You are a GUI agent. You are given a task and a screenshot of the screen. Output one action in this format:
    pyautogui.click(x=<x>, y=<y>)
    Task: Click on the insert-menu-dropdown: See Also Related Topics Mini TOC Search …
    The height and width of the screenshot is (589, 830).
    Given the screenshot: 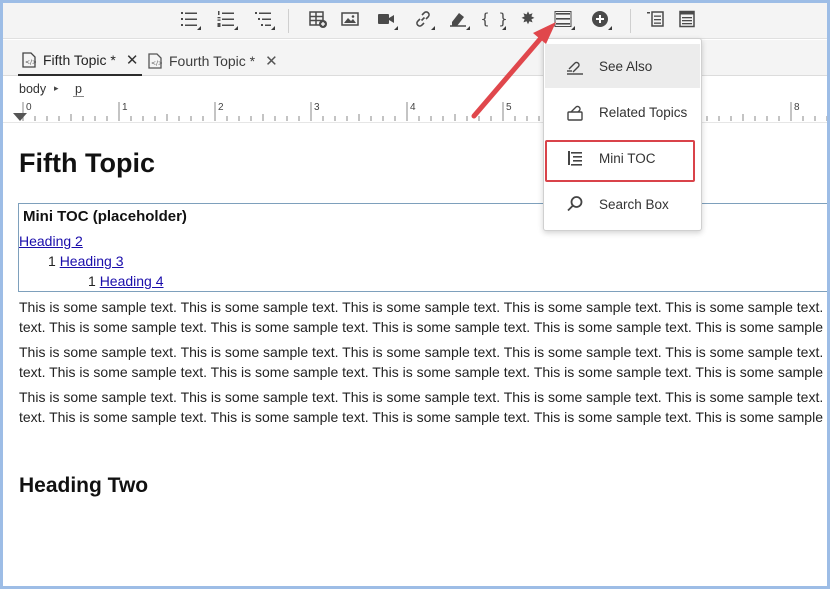 What is the action you would take?
    pyautogui.click(x=622, y=134)
    